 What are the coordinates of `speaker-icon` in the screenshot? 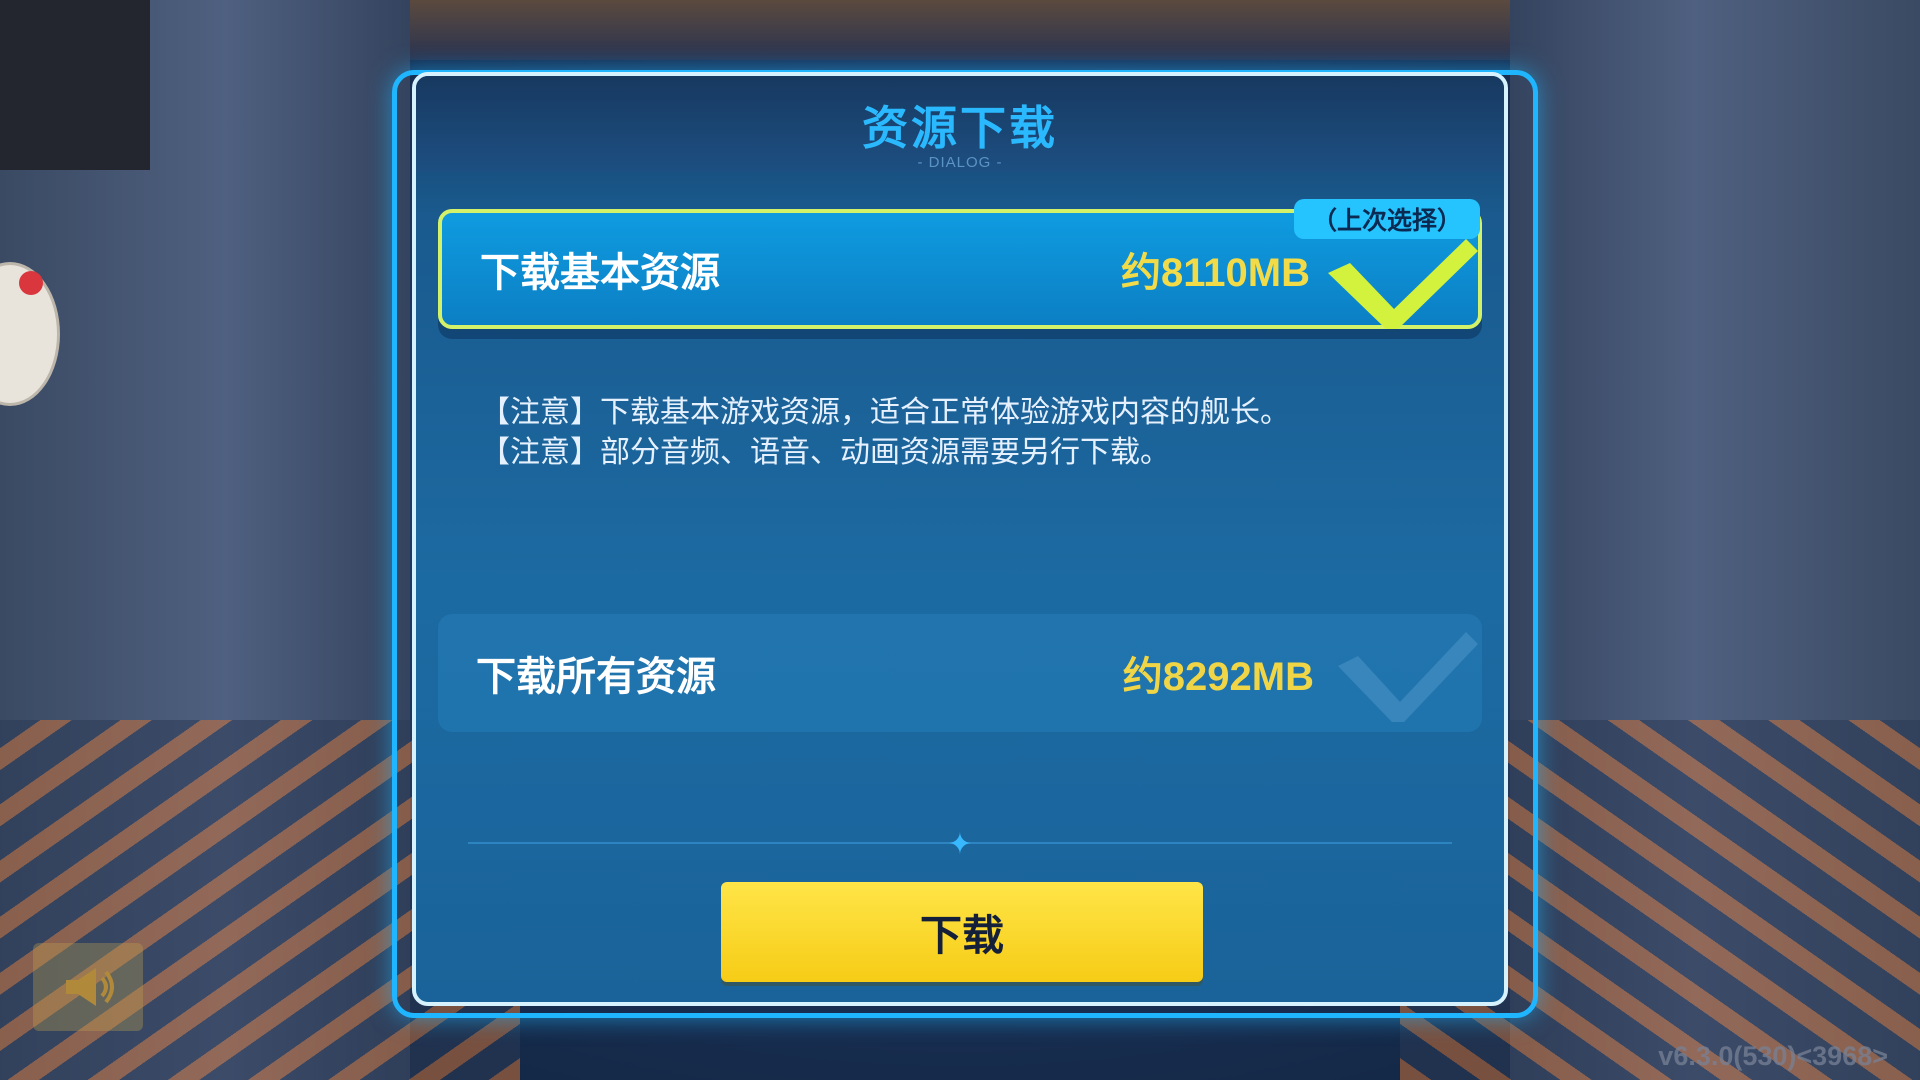 It's located at (90, 987).